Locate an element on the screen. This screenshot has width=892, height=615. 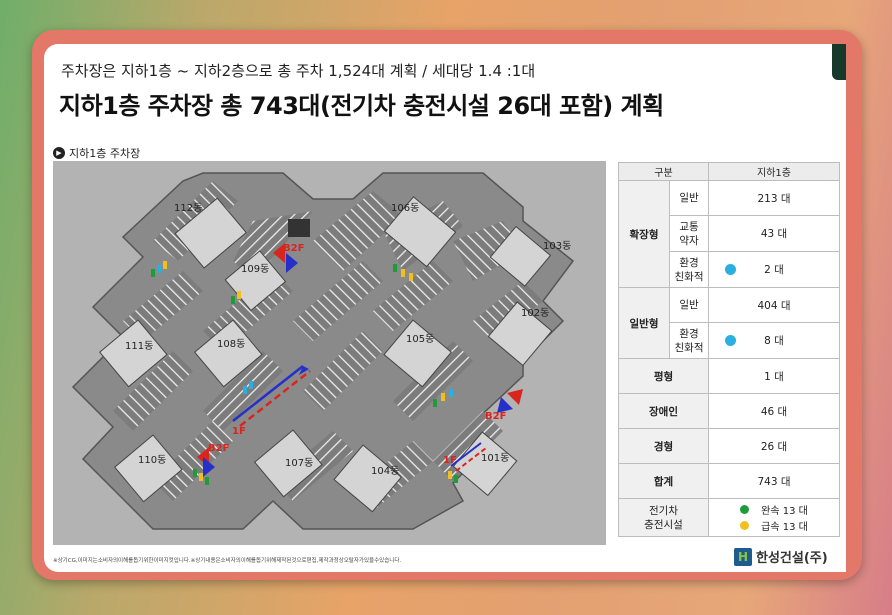
level-label-1f-right: 1F is located at coordinates (450, 460).